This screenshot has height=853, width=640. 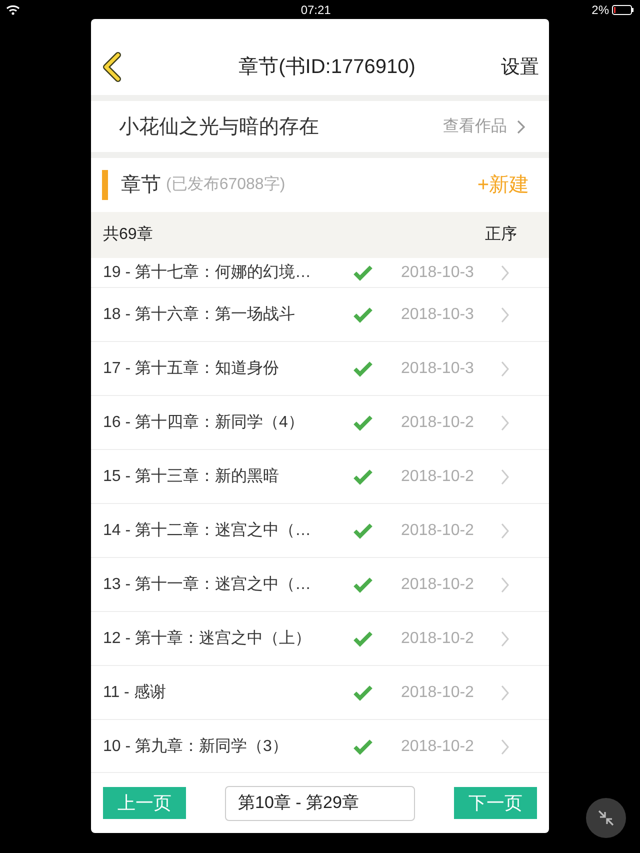 I want to click on battery-icon, so click(x=623, y=9).